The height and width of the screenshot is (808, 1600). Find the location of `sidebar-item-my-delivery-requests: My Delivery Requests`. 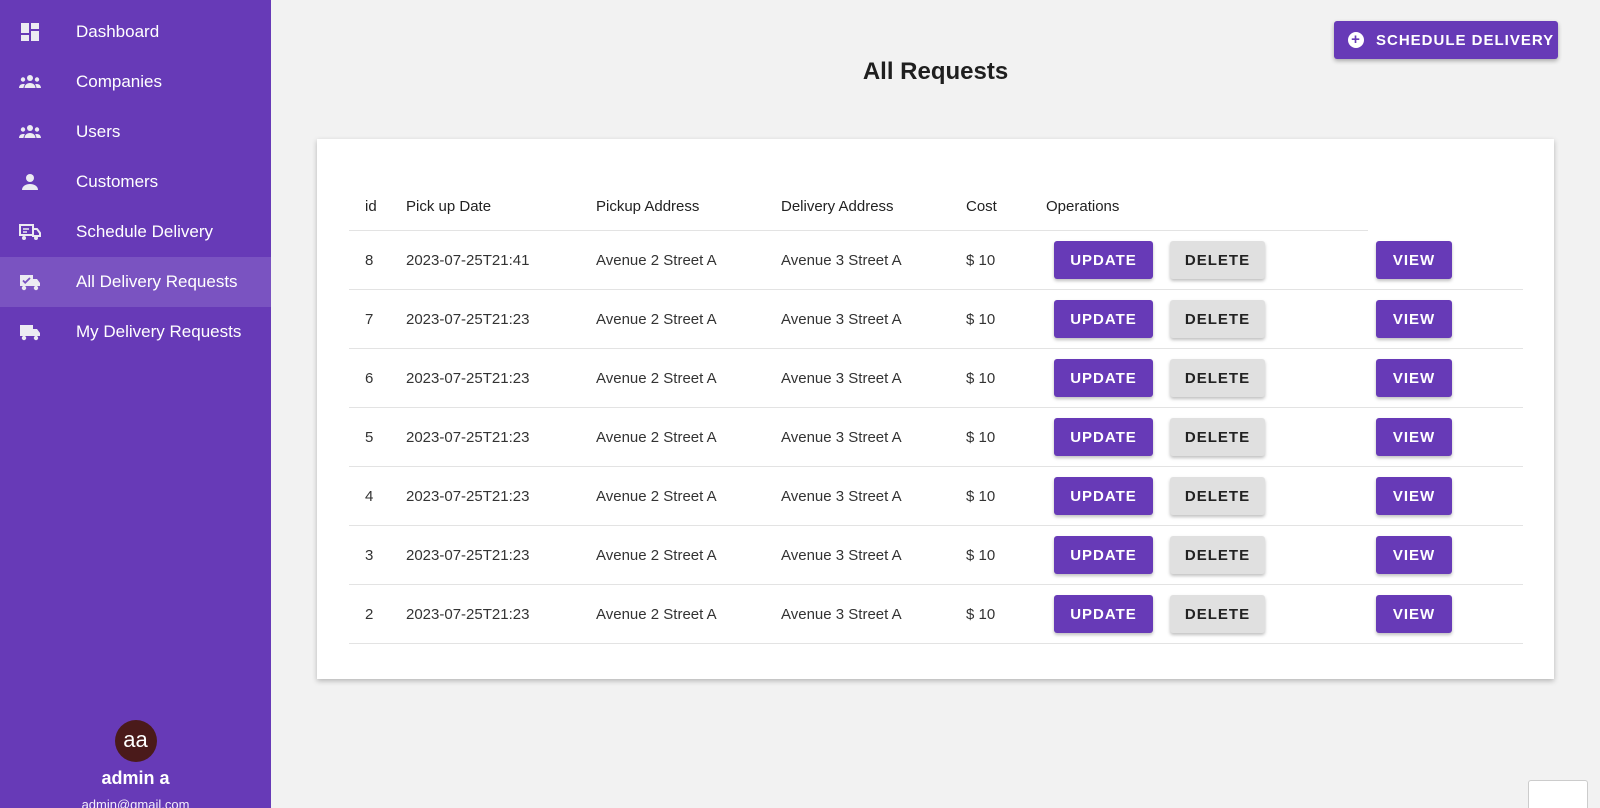

sidebar-item-my-delivery-requests: My Delivery Requests is located at coordinates (135, 332).